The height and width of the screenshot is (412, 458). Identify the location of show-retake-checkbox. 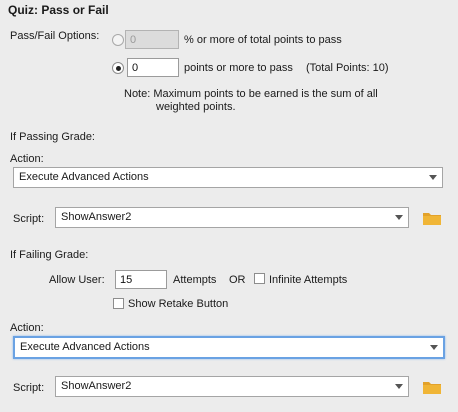
(118, 303).